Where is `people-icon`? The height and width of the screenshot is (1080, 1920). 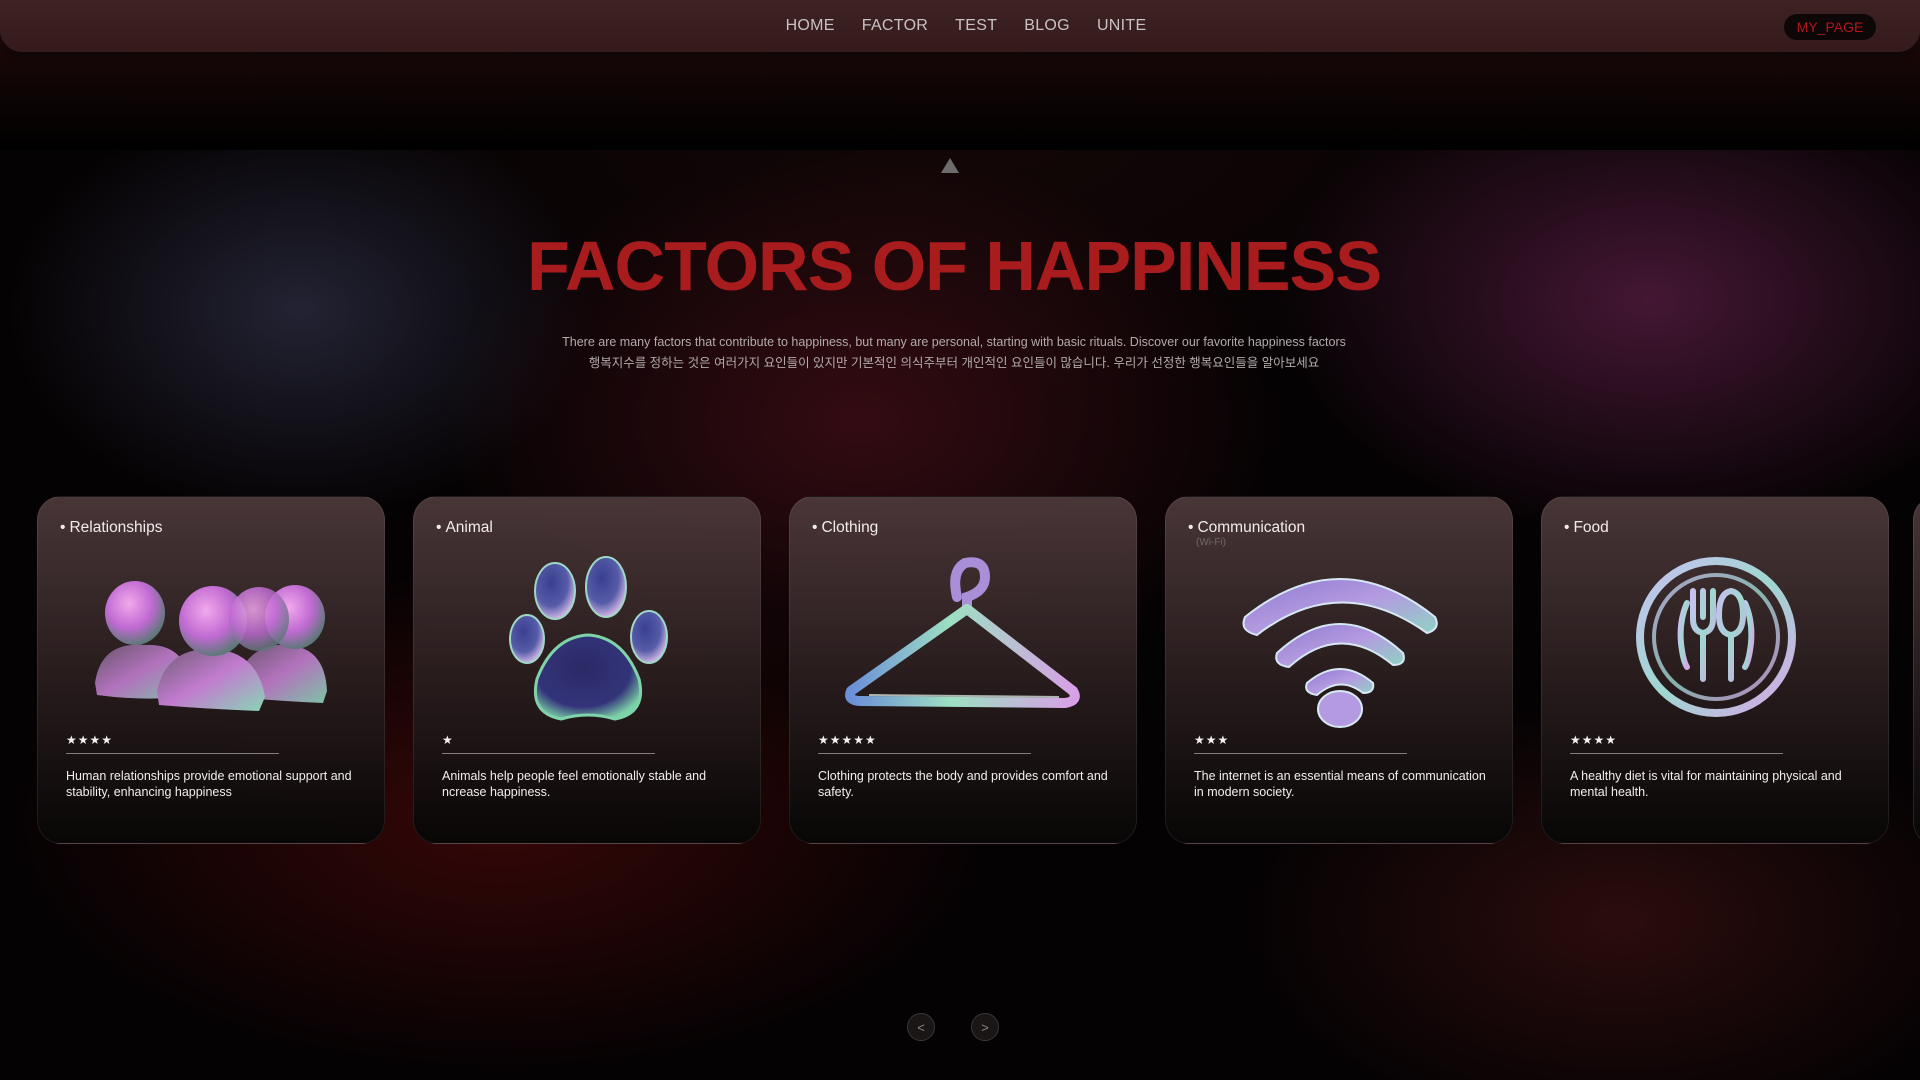 people-icon is located at coordinates (211, 646).